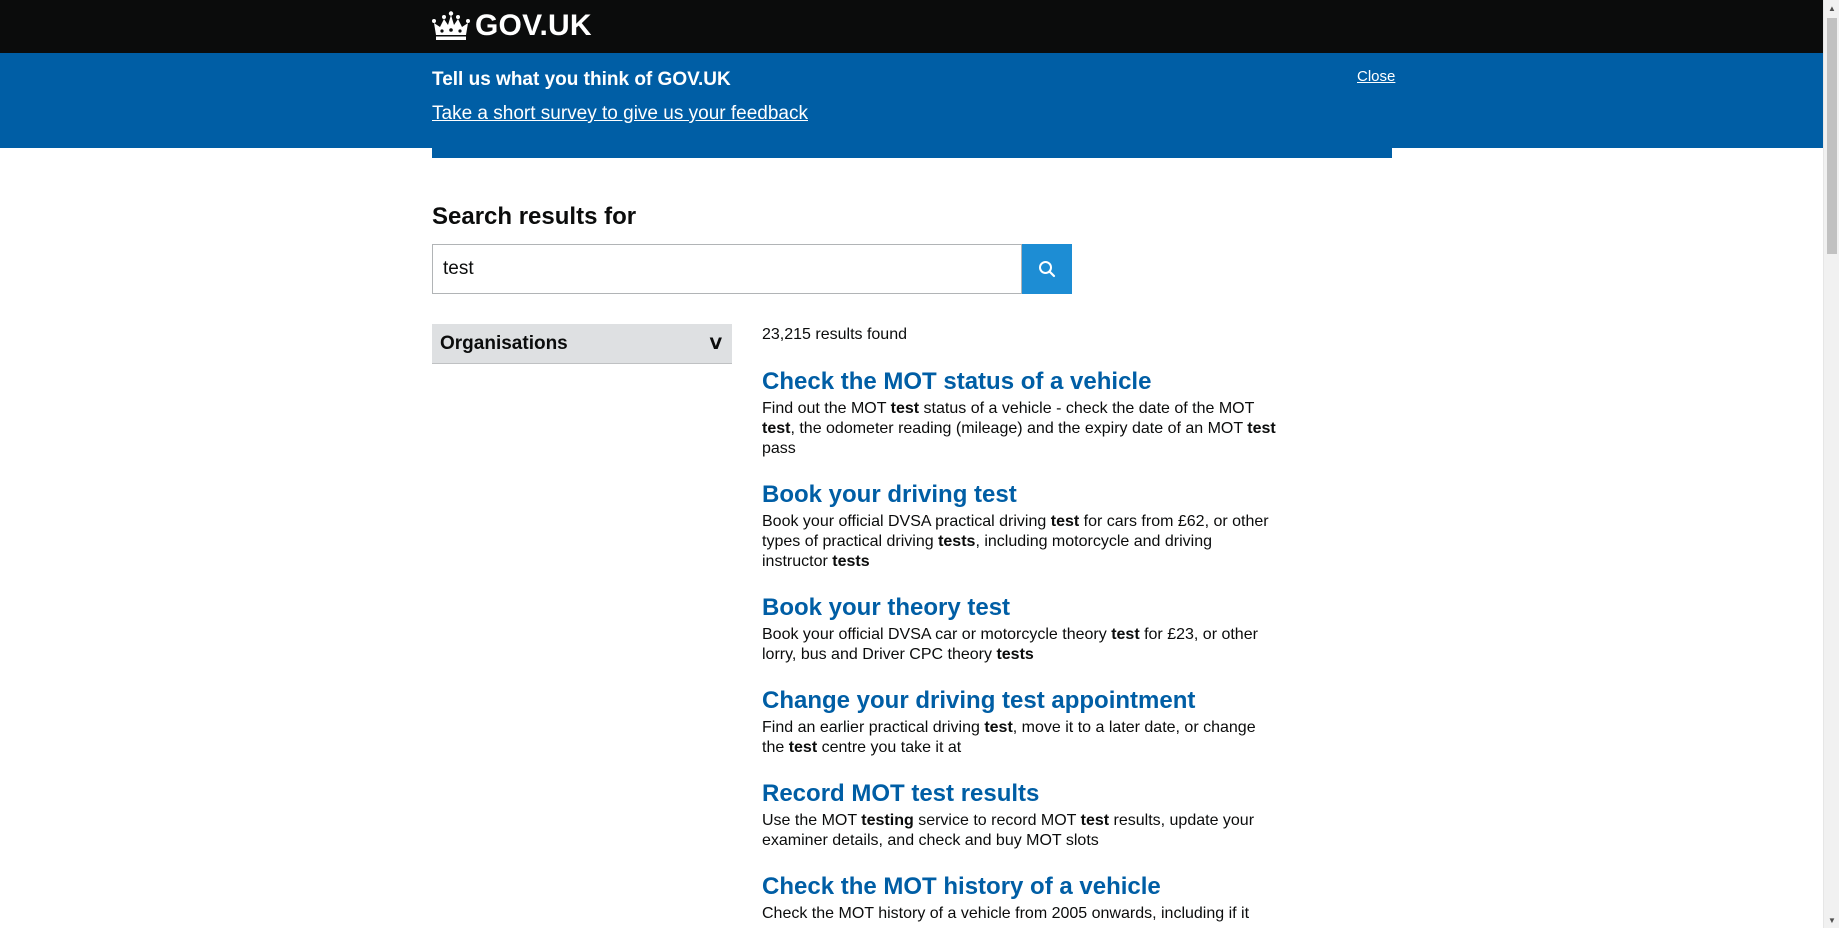 Image resolution: width=1839 pixels, height=928 pixels. What do you see at coordinates (889, 747) in the screenshot?
I see `description-text: centre you take it at` at bounding box center [889, 747].